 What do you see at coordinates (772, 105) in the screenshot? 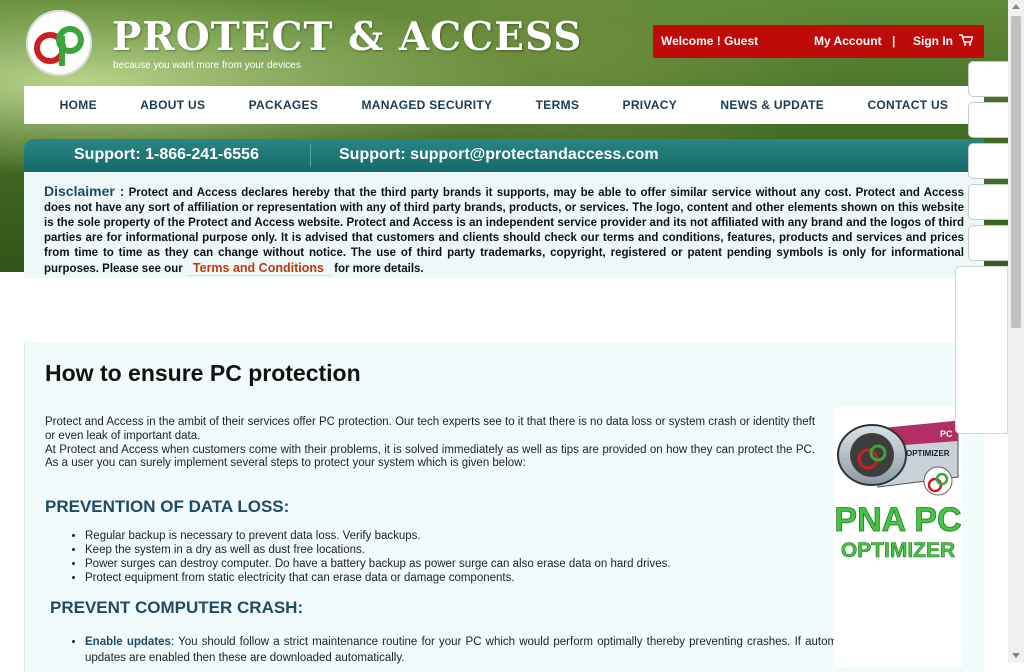
I see `nav-news-update: NEWS & UPDATE` at bounding box center [772, 105].